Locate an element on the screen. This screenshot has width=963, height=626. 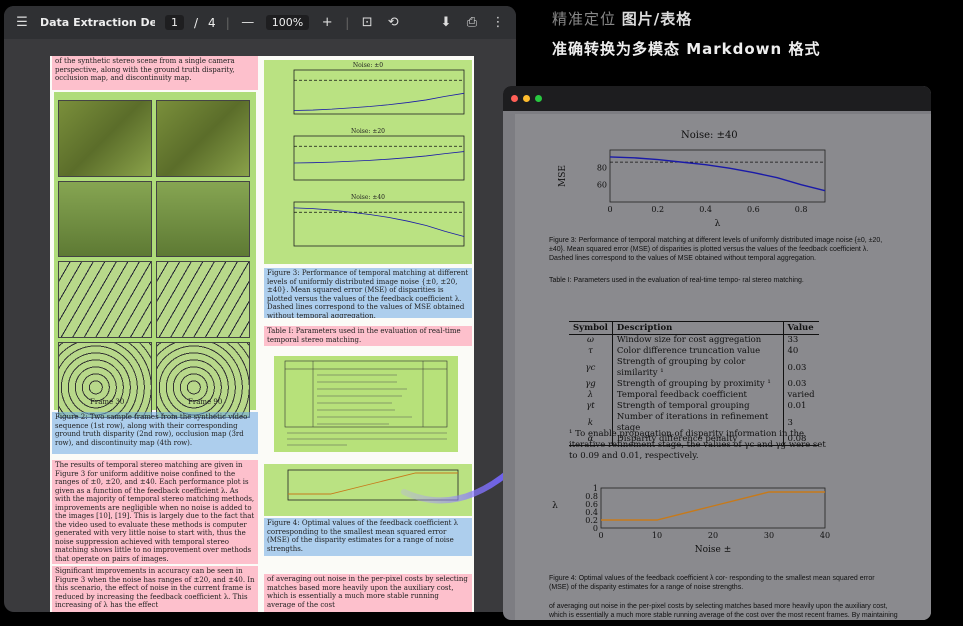
table-cell: ω is located at coordinates (590, 340).